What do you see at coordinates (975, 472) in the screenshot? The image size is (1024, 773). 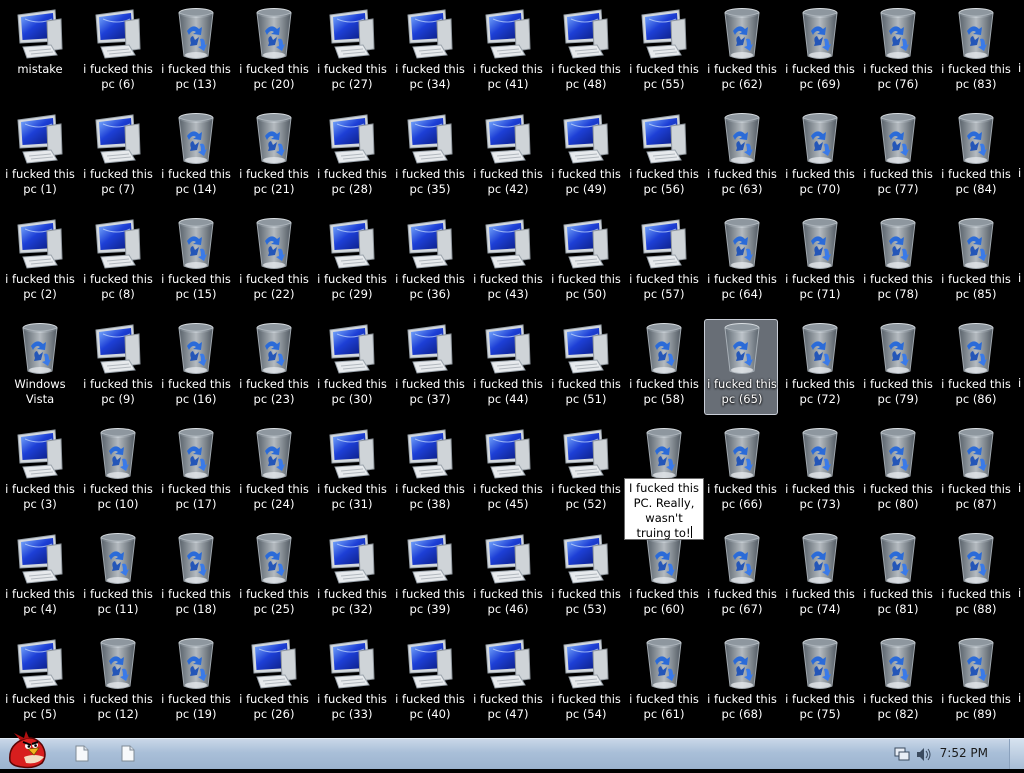 I see `desktop-icon: i fucked this pc (87)` at bounding box center [975, 472].